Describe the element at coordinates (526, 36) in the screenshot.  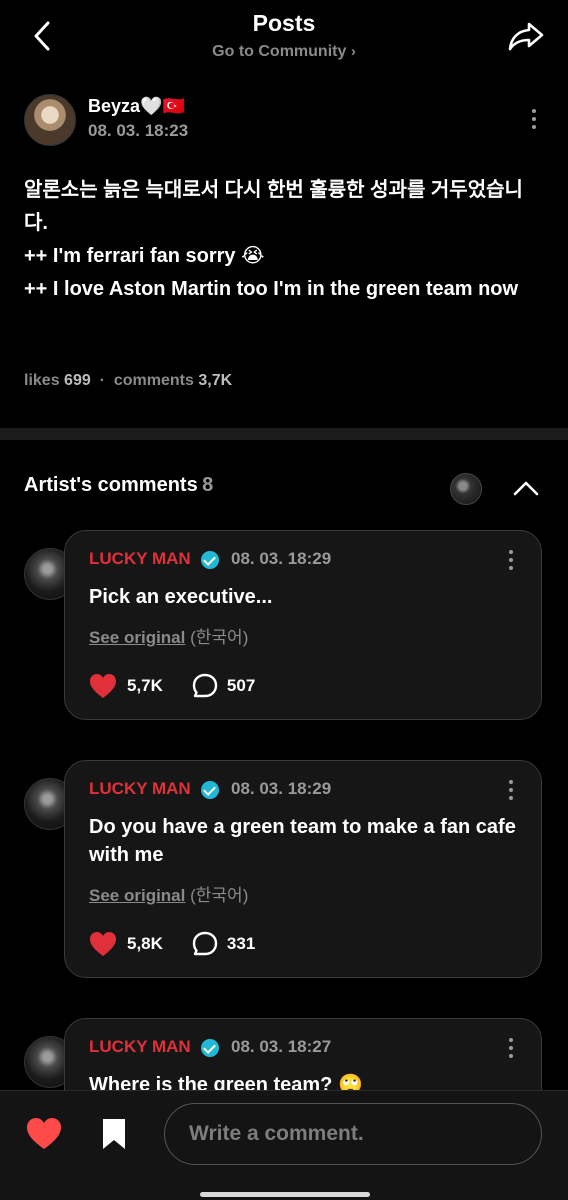
I see `share-icon` at that location.